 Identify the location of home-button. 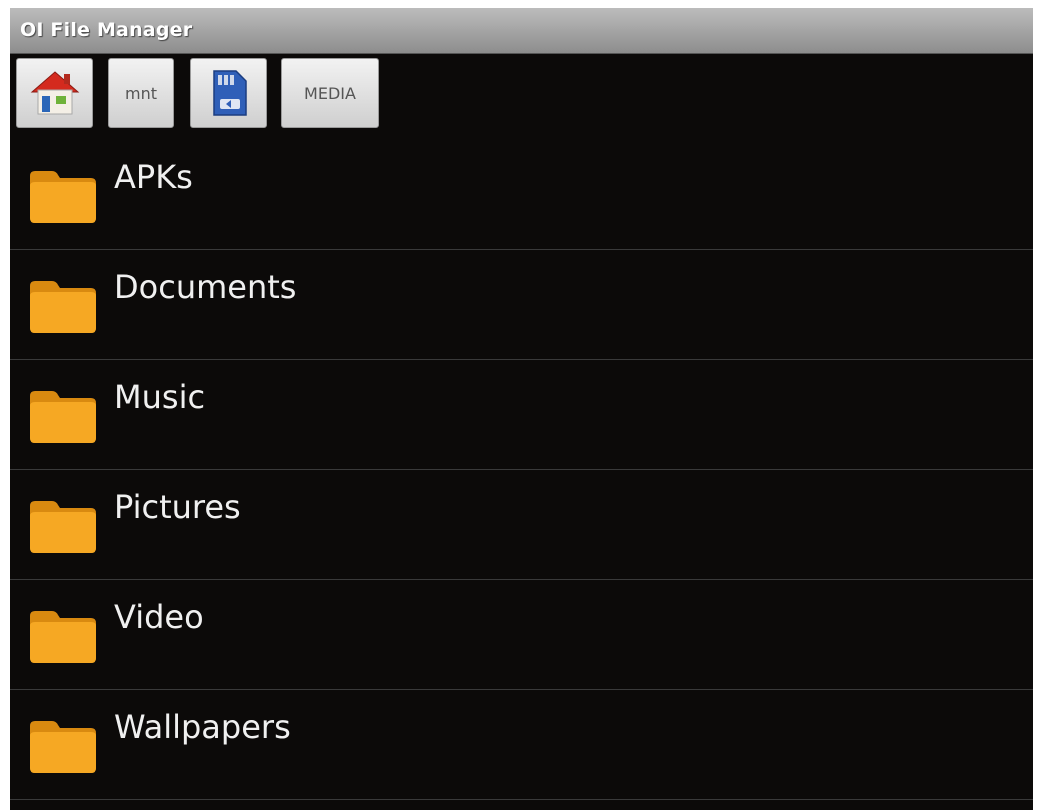
(54, 93).